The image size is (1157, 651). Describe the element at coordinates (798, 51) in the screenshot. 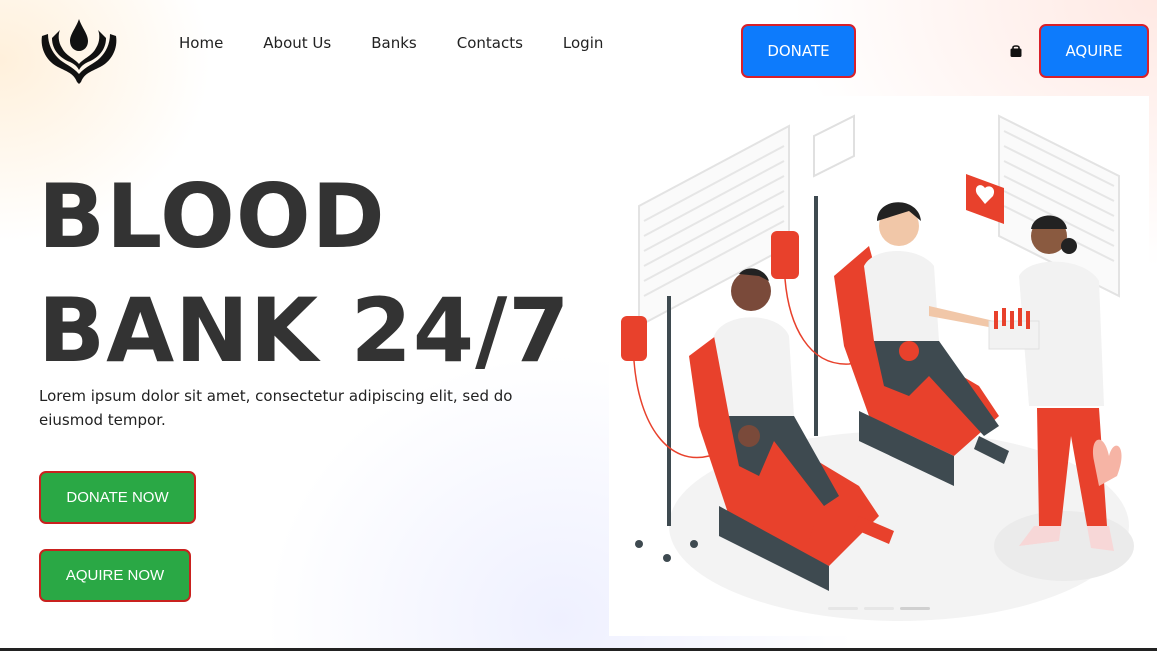

I see `donate-button: DONATE` at that location.